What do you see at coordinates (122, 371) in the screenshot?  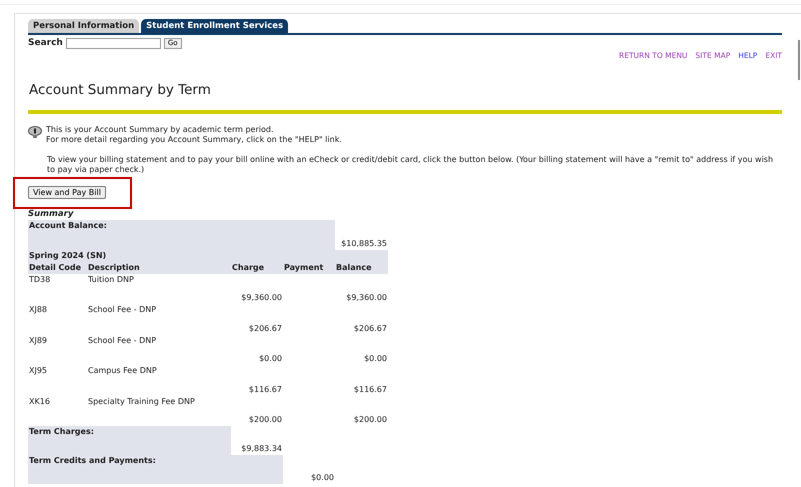 I see `table-cell-text: Campus Fee DNP` at bounding box center [122, 371].